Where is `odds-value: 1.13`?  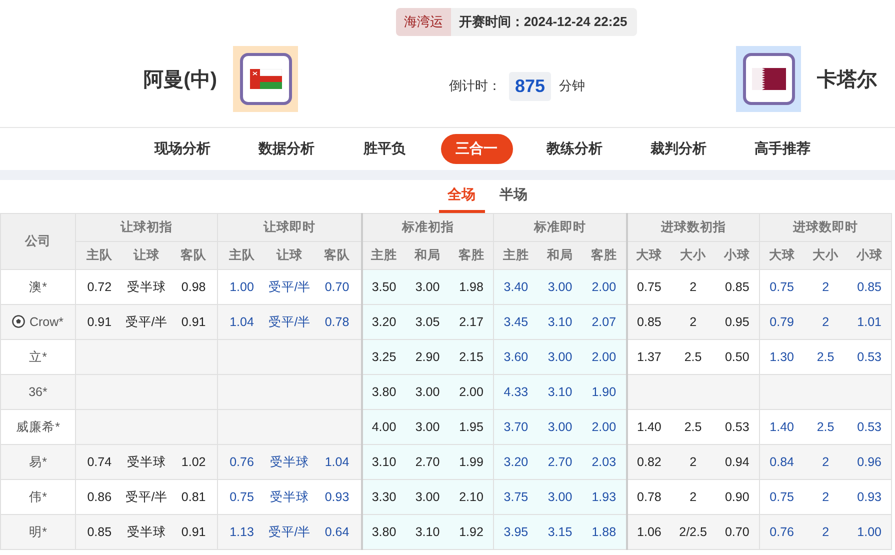
odds-value: 1.13 is located at coordinates (242, 532).